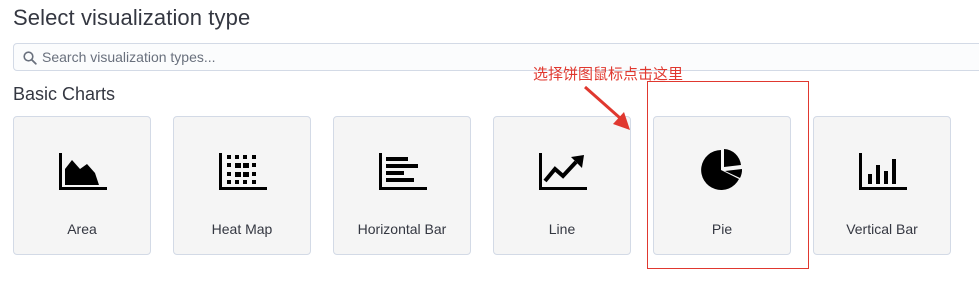 The image size is (979, 286). Describe the element at coordinates (82, 229) in the screenshot. I see `card-label: Area` at that location.